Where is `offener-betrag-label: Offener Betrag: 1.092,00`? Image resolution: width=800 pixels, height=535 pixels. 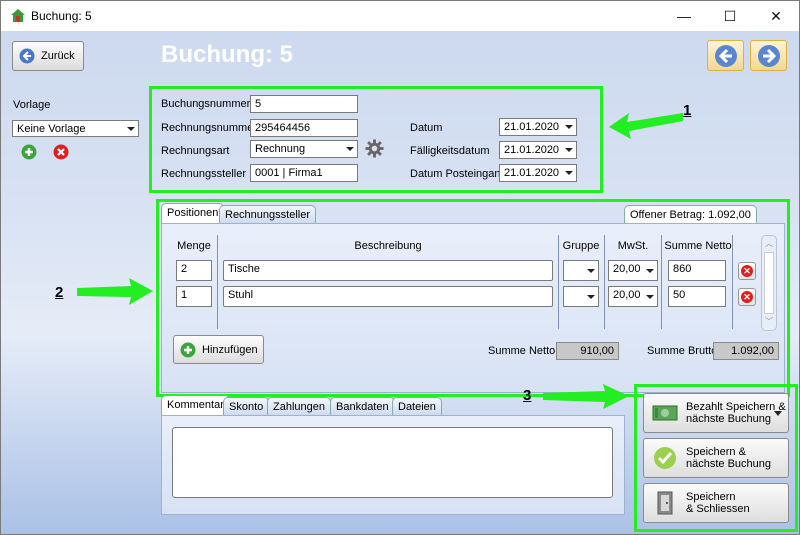 offener-betrag-label: Offener Betrag: 1.092,00 is located at coordinates (690, 215).